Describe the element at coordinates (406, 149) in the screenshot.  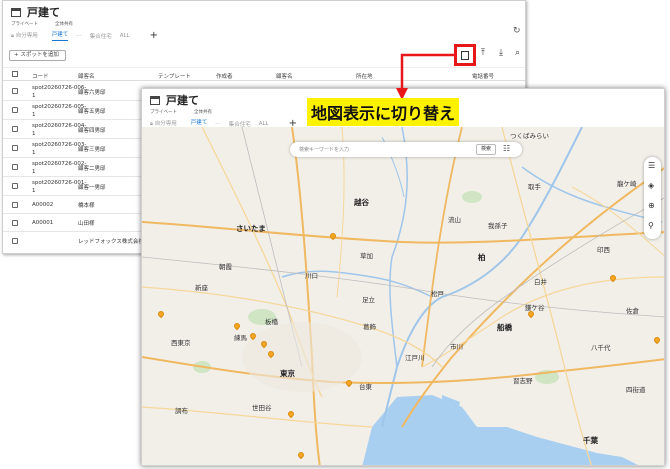
I see `search-bar: 検索キーワードを入力 検索 ☷` at that location.